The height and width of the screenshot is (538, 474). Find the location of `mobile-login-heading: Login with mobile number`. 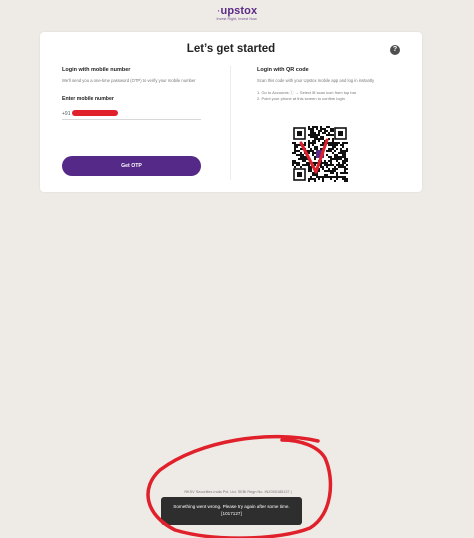

mobile-login-heading: Login with mobile number is located at coordinates (96, 70).